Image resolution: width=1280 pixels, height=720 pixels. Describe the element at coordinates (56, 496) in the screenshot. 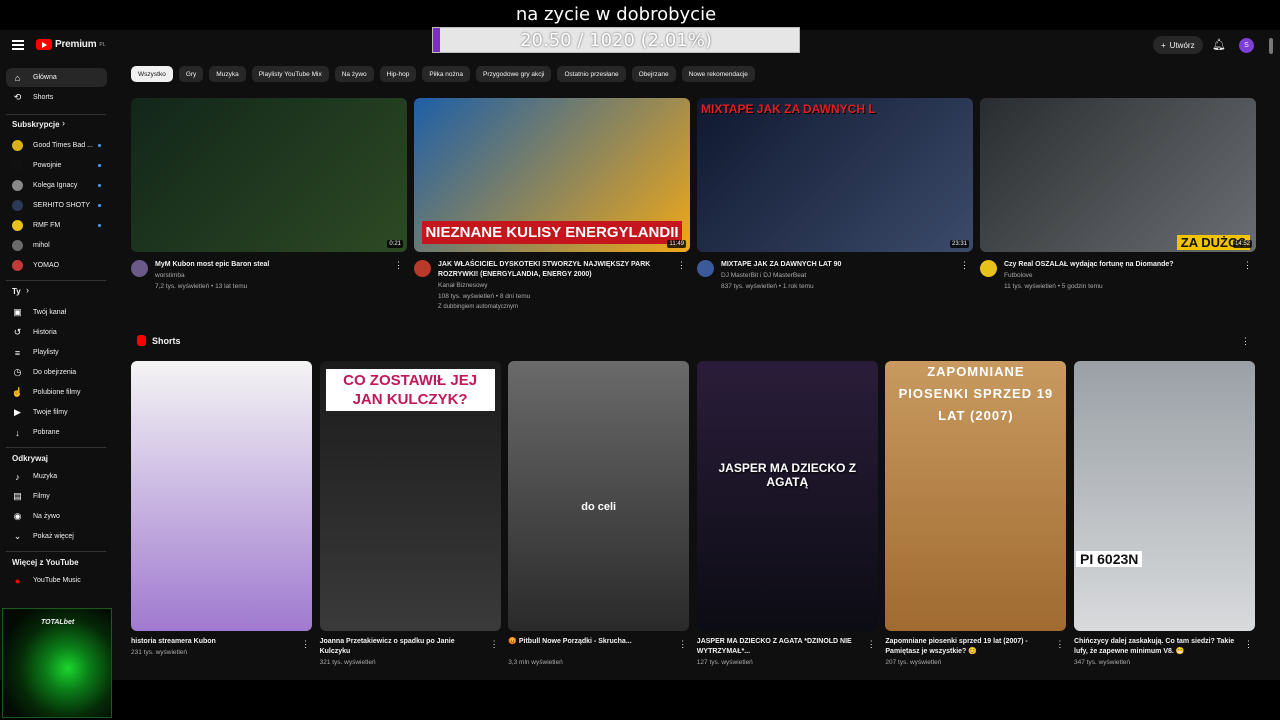

I see `sidebar-item-filmy: ▤ Filmy` at that location.